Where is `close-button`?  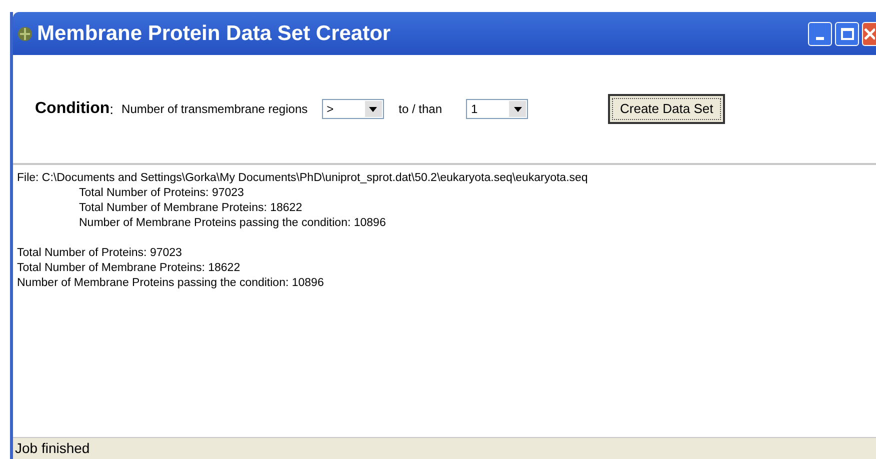 close-button is located at coordinates (869, 34).